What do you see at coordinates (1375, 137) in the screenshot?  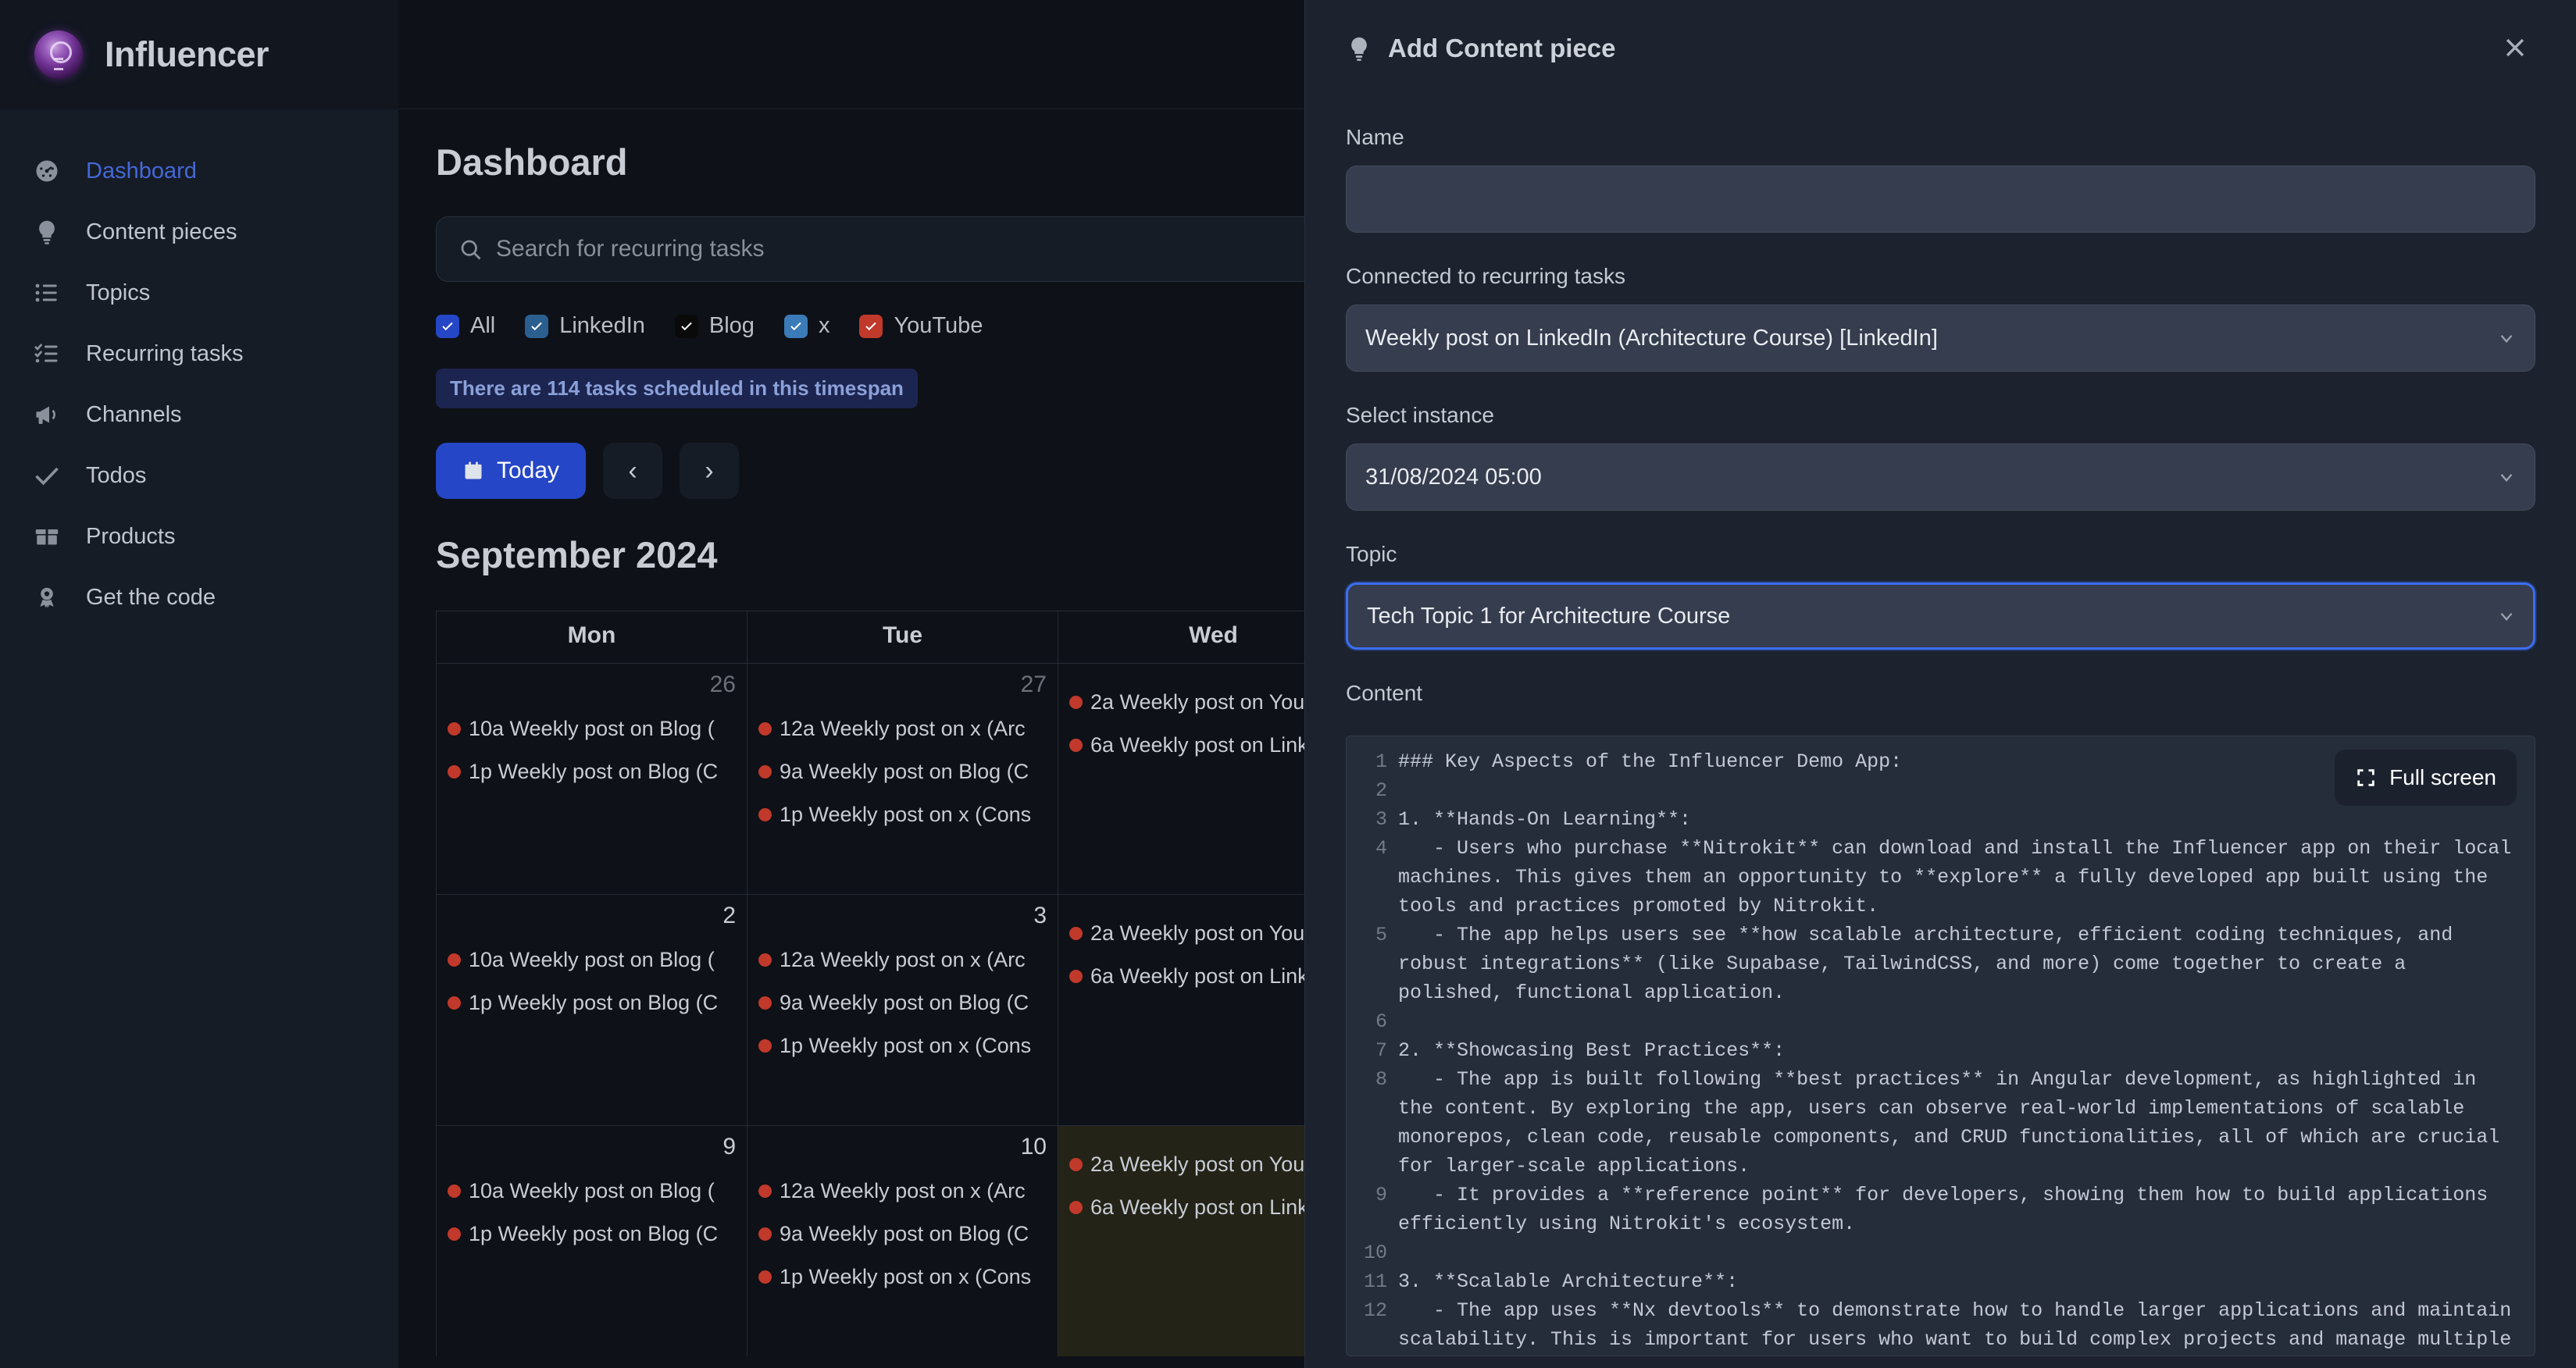 I see `name-label: Name` at bounding box center [1375, 137].